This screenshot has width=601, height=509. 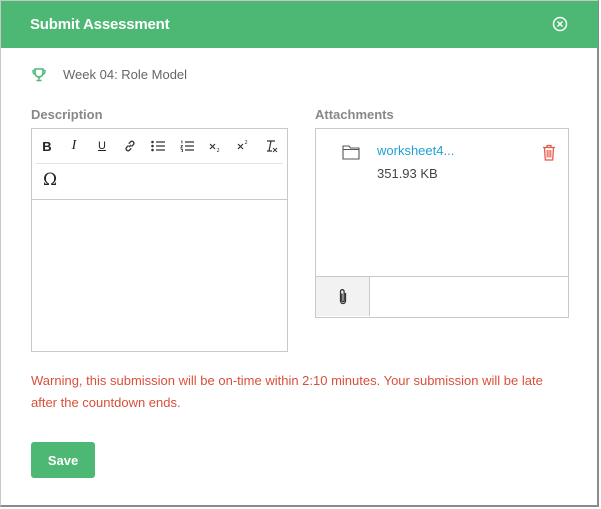 What do you see at coordinates (63, 460) in the screenshot?
I see `save-button: Save` at bounding box center [63, 460].